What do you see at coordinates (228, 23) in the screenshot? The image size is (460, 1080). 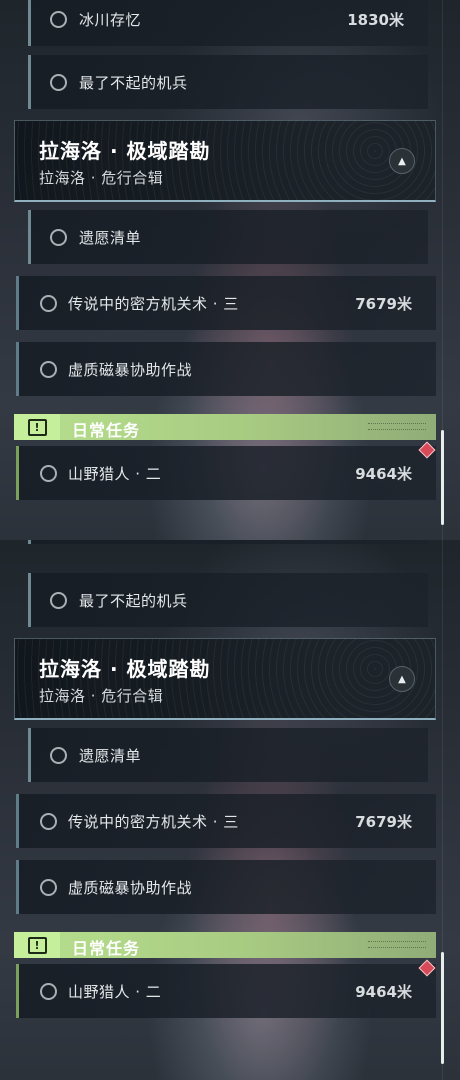 I see `task-glacier-memory: 冰川存忆 1830米` at bounding box center [228, 23].